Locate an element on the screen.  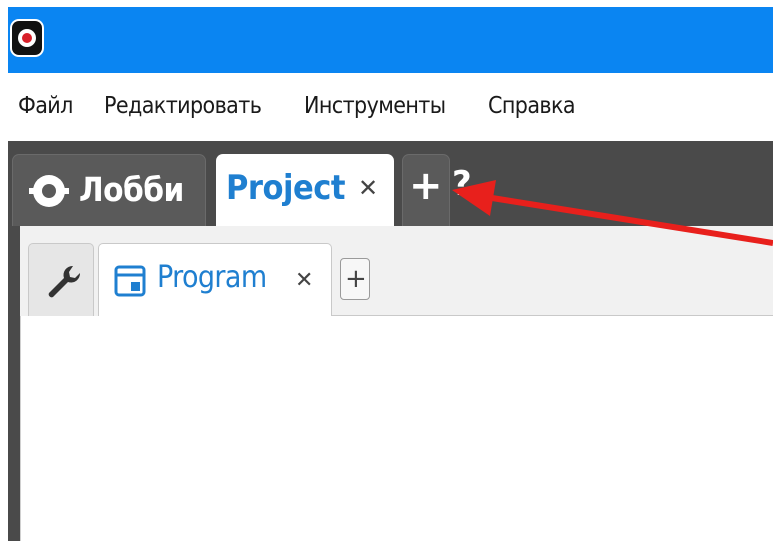
sub-tab-program-close-icon: ✕ is located at coordinates (304, 280).